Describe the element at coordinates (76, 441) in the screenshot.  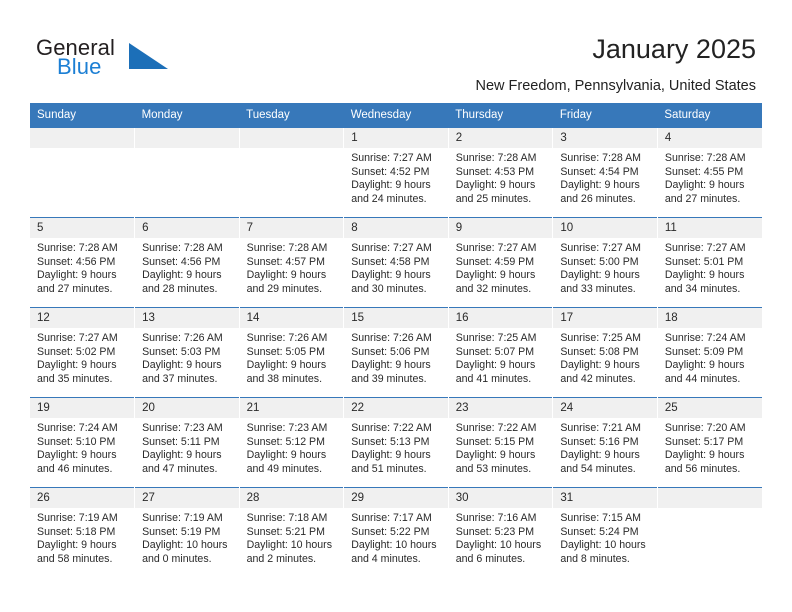
I see `sunset-time: Sunset: 5:10 PM` at that location.